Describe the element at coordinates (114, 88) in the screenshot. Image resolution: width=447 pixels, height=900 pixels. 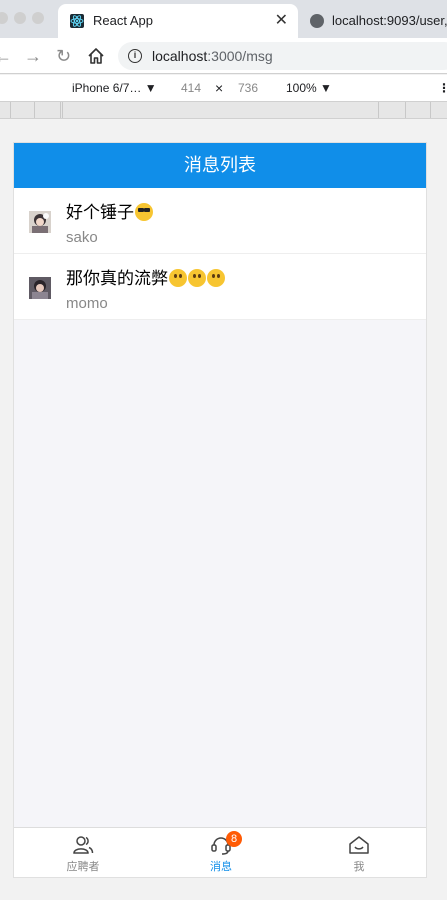
I see `device-select: iPhone 6/7… ▼` at that location.